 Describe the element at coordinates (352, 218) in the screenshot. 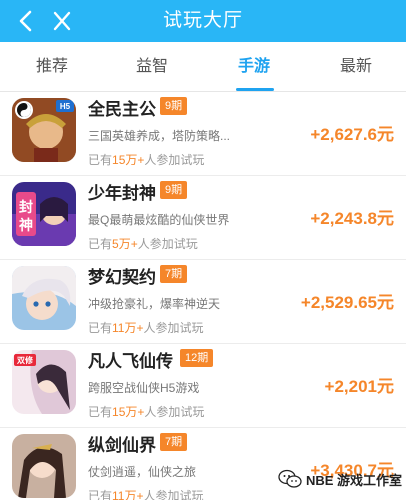

I see `reward-amount: +2,243.8元` at that location.